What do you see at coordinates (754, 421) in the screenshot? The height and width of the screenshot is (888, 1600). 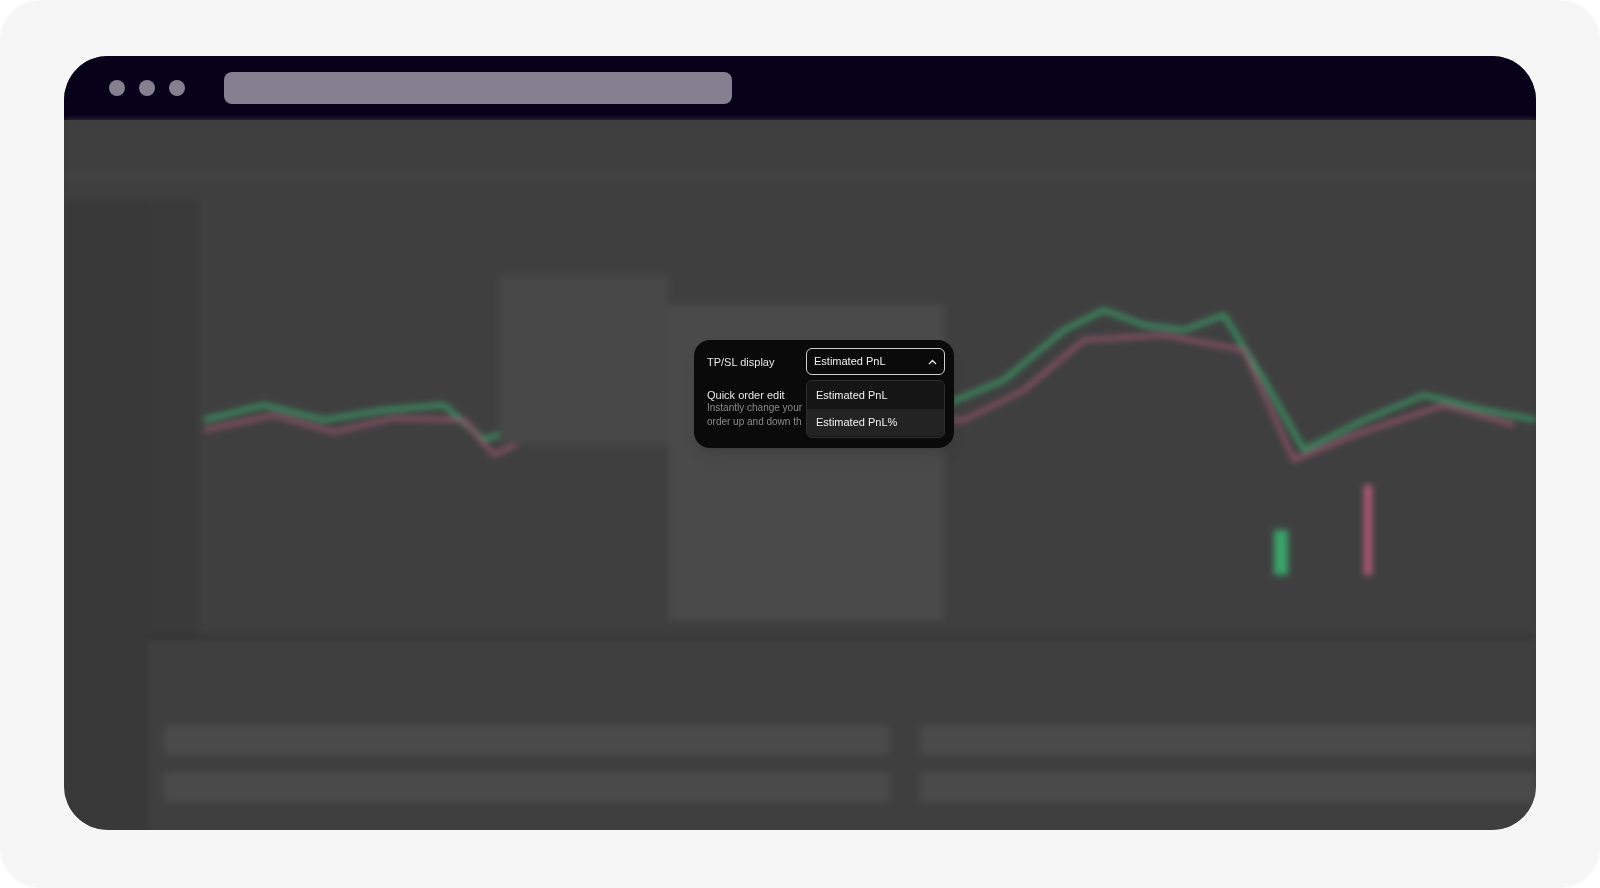 I see `setting-description: order up and down th` at bounding box center [754, 421].